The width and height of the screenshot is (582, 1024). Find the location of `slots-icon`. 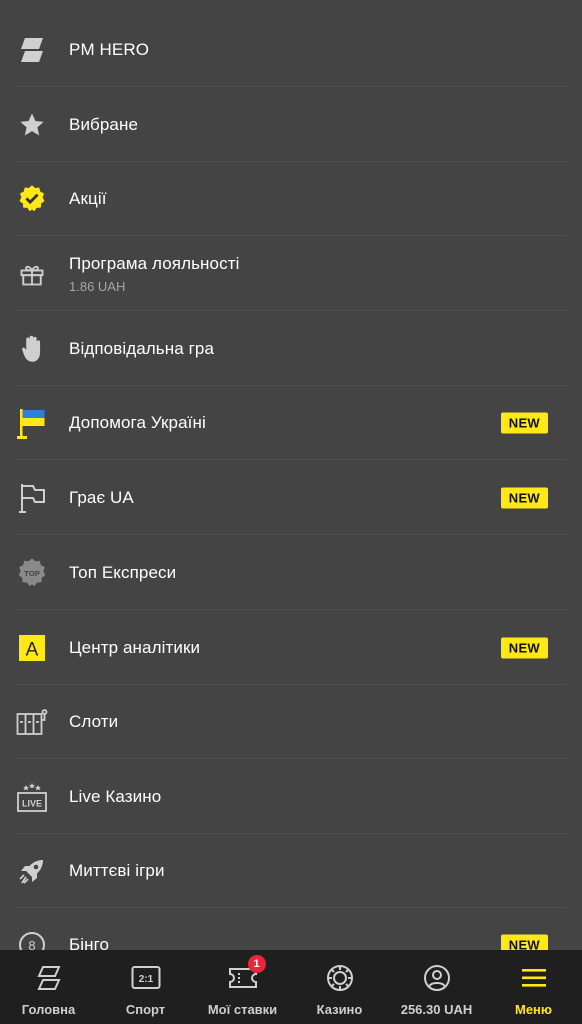

slots-icon is located at coordinates (32, 722).